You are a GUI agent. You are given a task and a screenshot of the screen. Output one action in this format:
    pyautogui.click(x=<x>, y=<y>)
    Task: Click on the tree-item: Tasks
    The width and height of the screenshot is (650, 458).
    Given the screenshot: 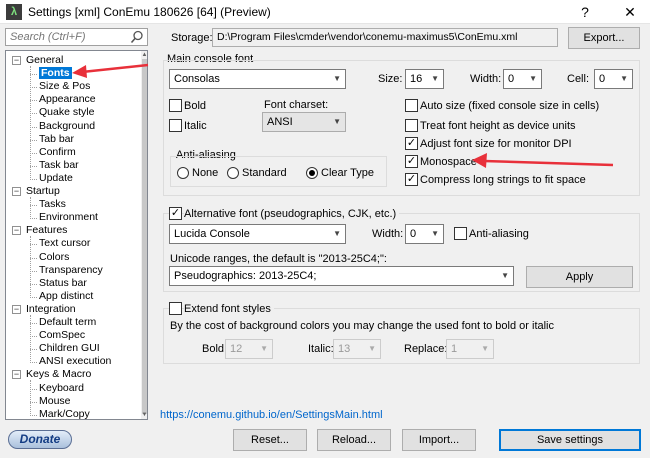 What is the action you would take?
    pyautogui.click(x=52, y=204)
    